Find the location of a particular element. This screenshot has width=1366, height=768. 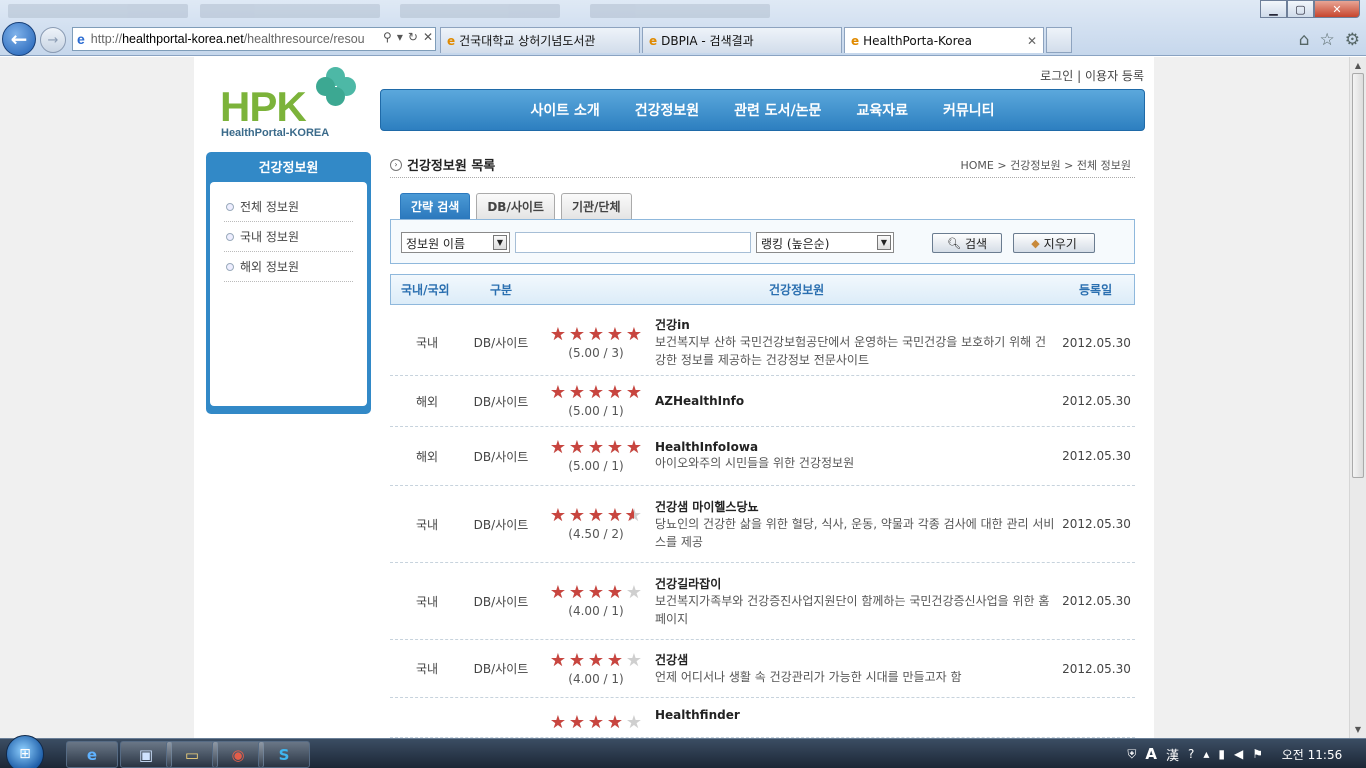

explorer-taskbar-icon: ▣ is located at coordinates (146, 754).